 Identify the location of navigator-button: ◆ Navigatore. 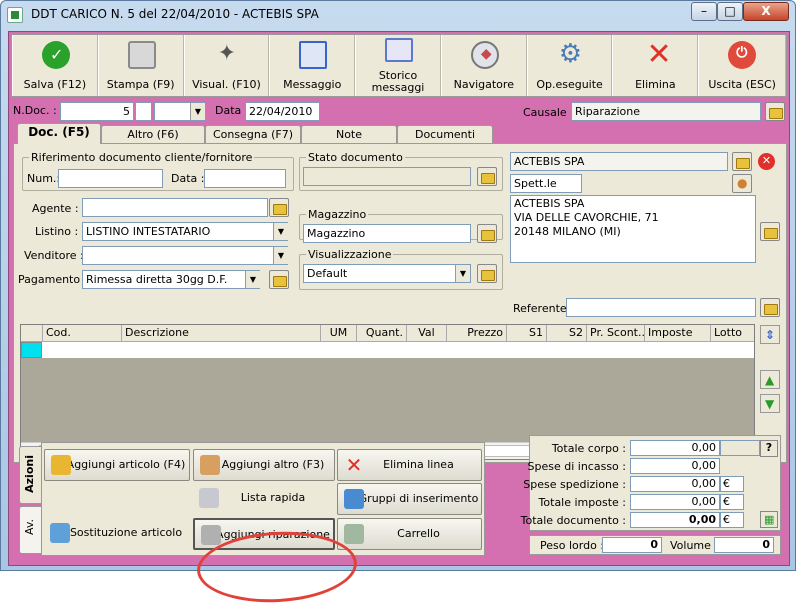
(483, 65).